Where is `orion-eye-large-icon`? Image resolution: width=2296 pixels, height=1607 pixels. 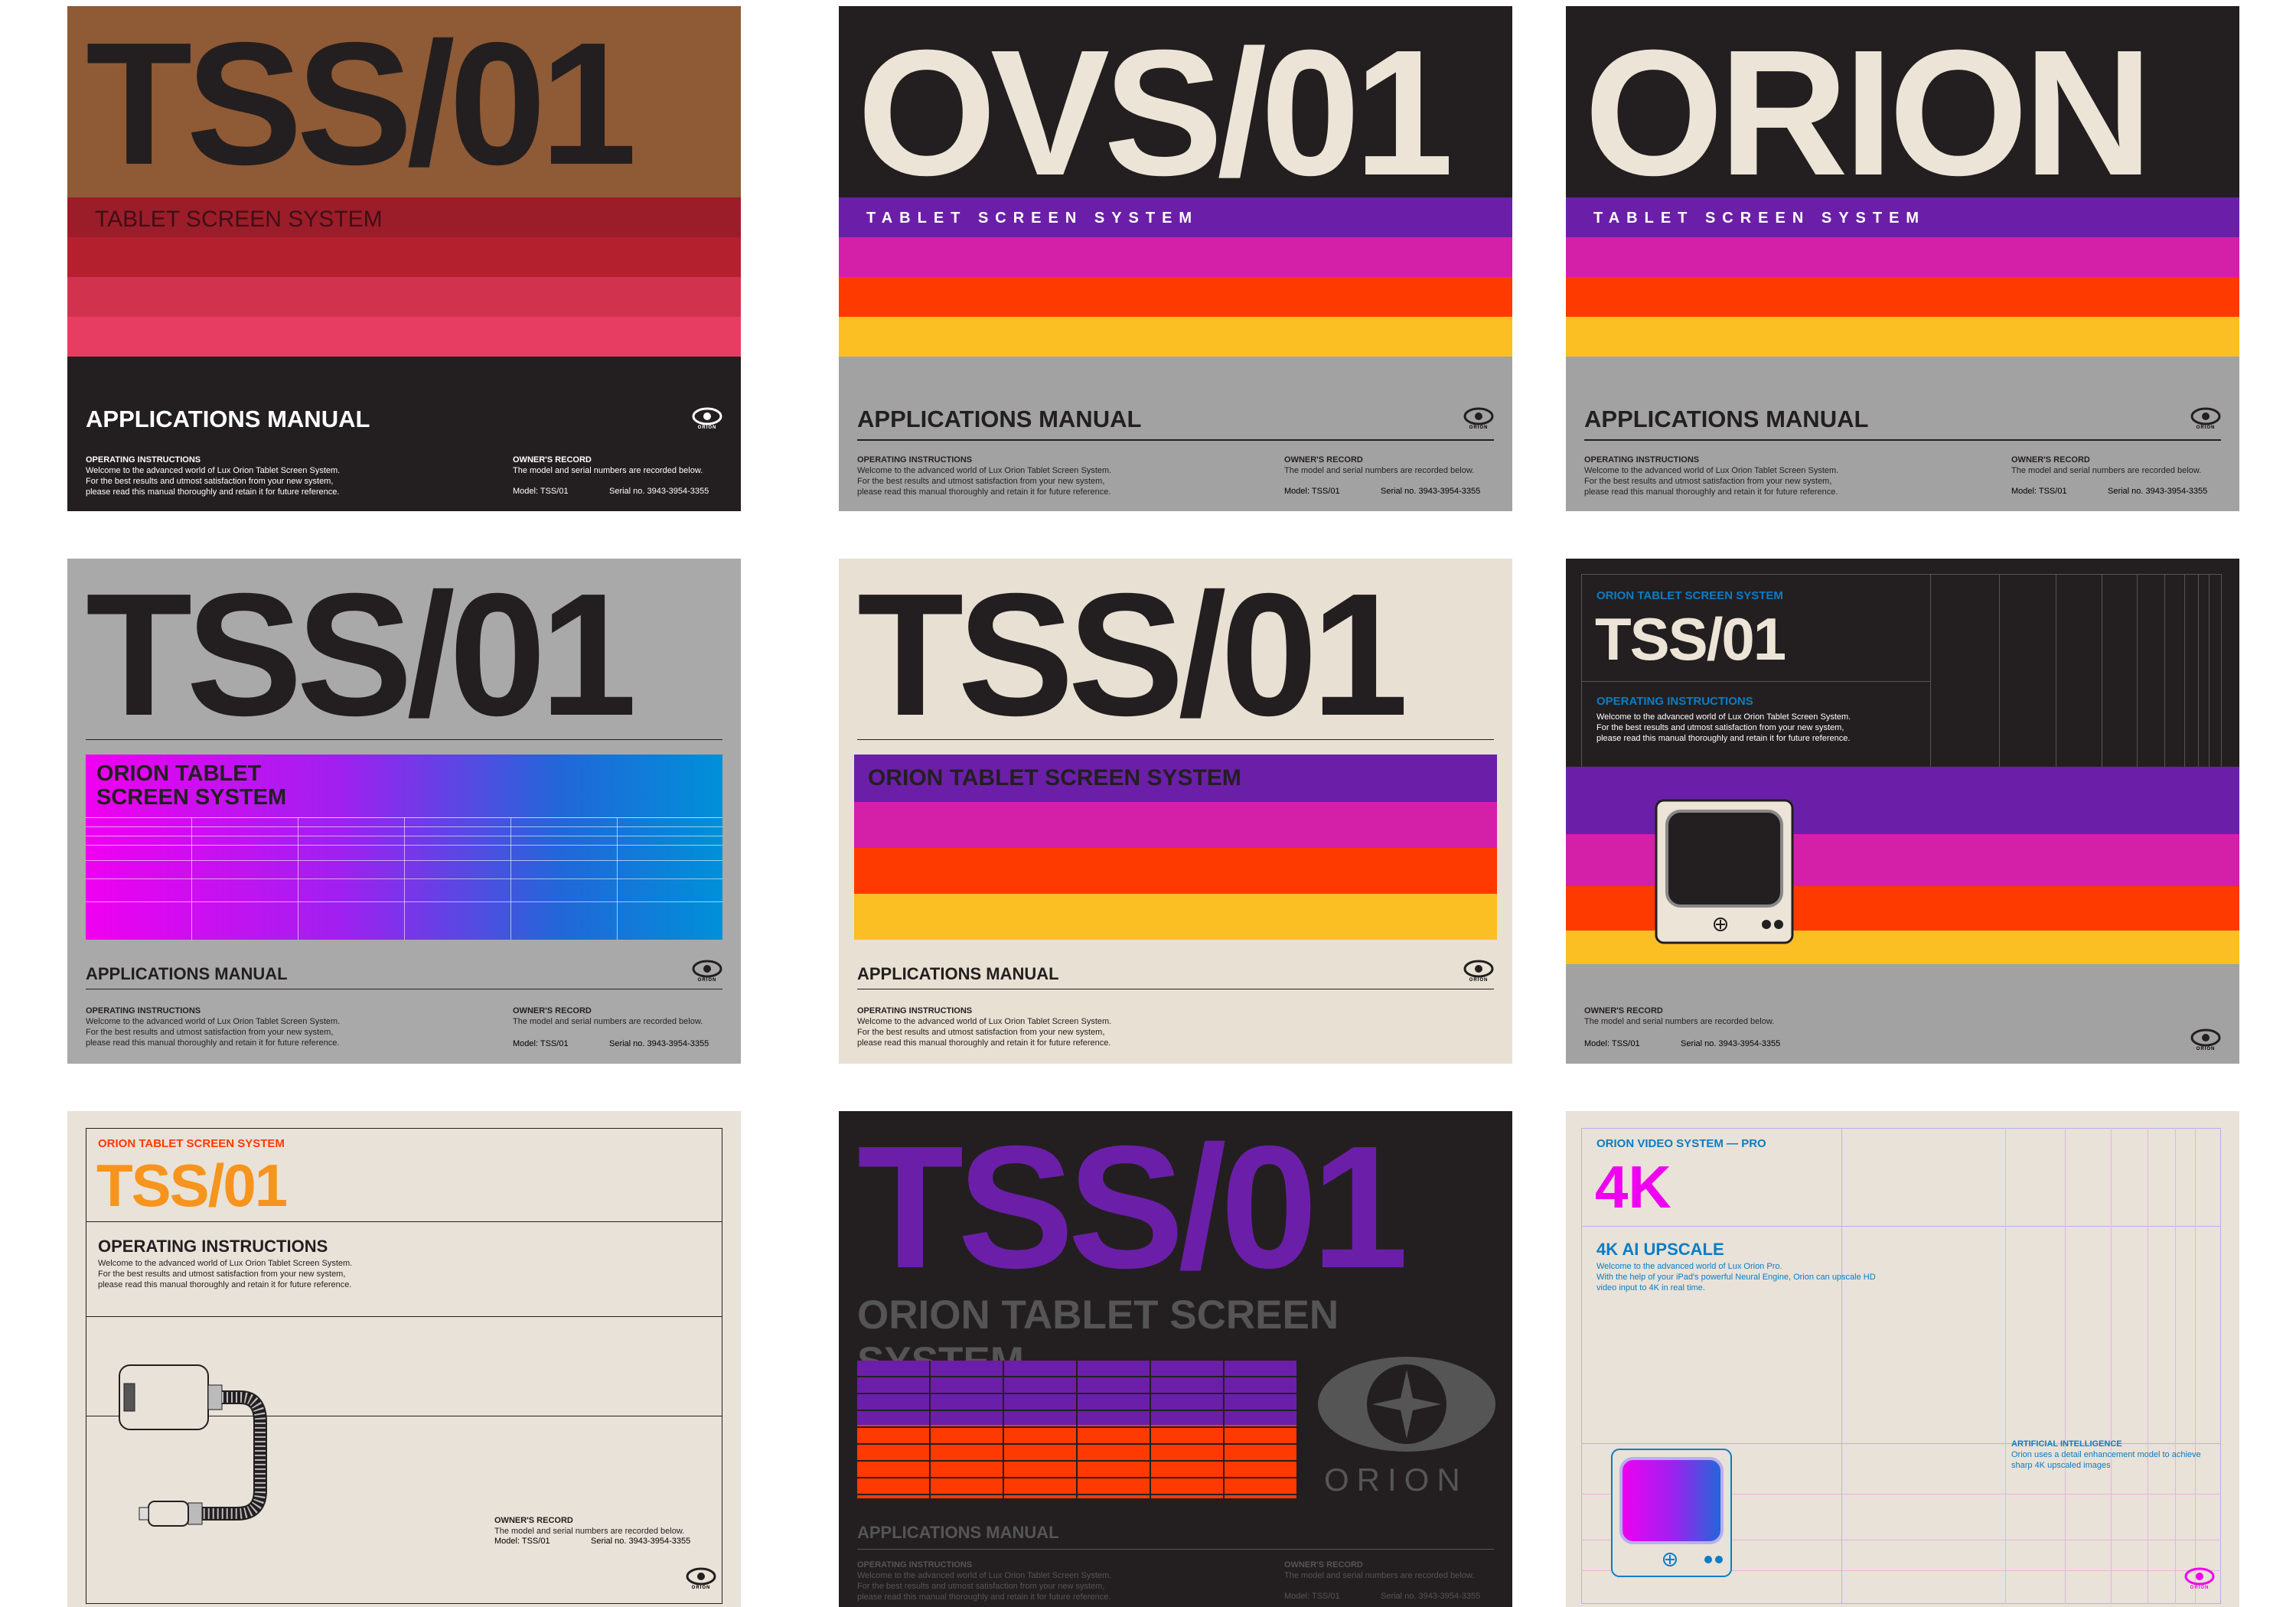 orion-eye-large-icon is located at coordinates (1406, 1406).